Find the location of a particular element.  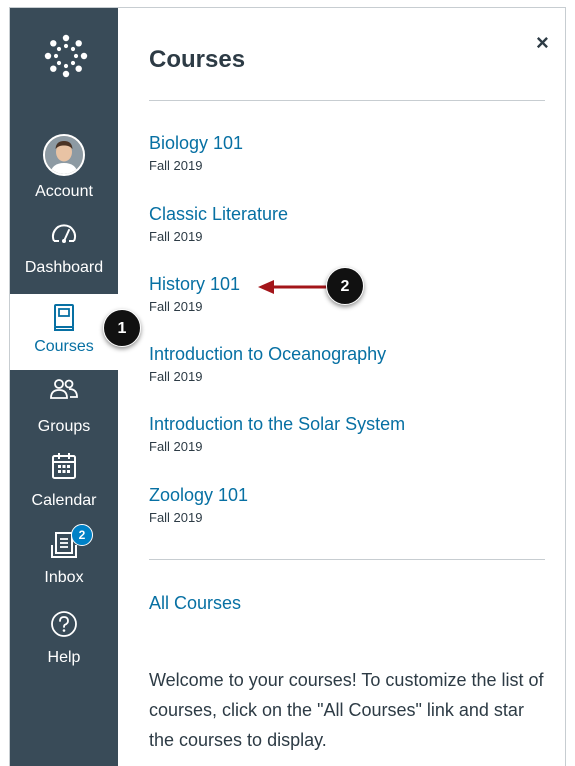

person-avatar-icon is located at coordinates (64, 155).